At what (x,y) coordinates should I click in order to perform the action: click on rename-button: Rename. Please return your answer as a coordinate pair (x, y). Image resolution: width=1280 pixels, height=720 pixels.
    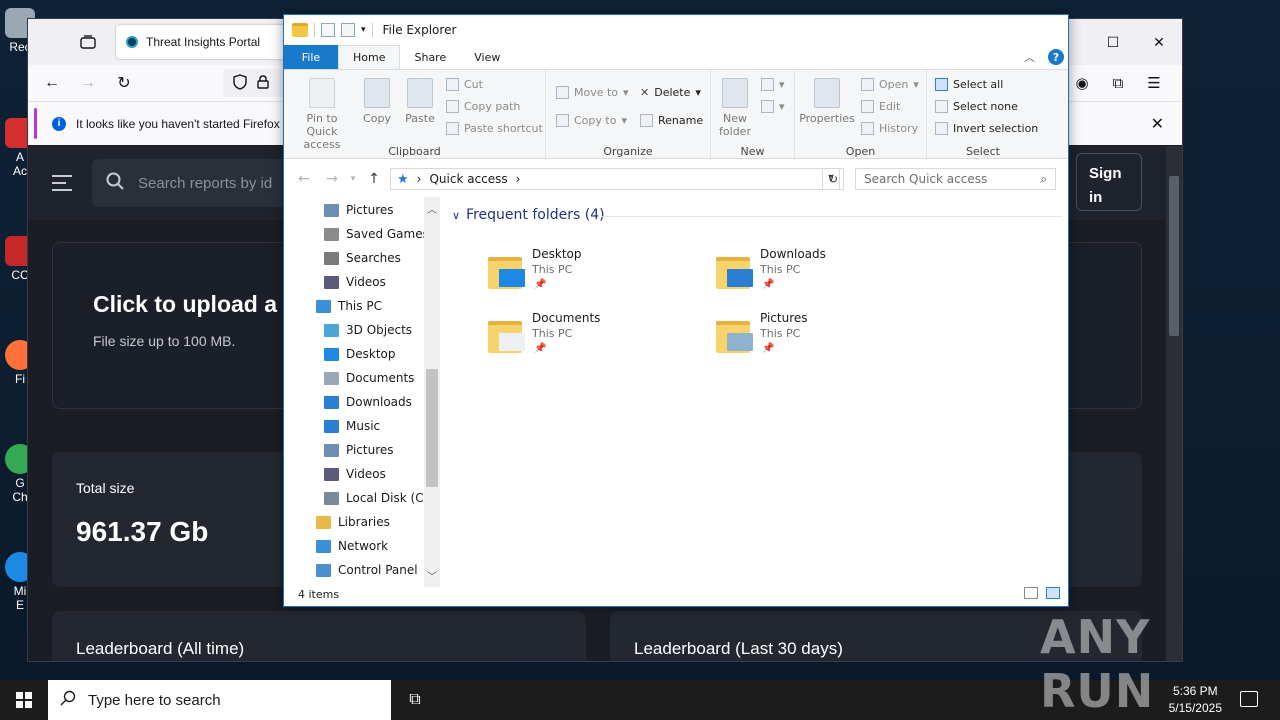
    Looking at the image, I should click on (671, 120).